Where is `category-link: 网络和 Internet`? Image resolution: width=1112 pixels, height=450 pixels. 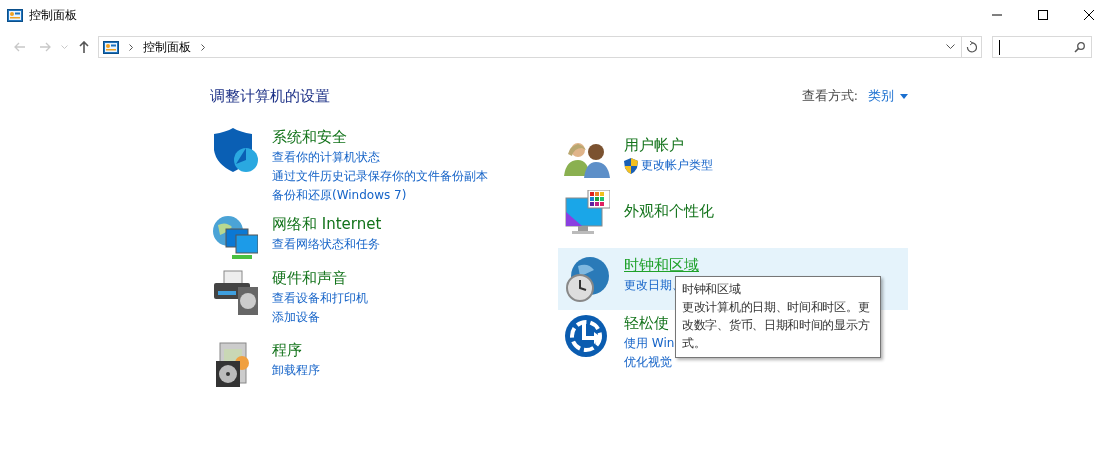 category-link: 网络和 Internet is located at coordinates (327, 224).